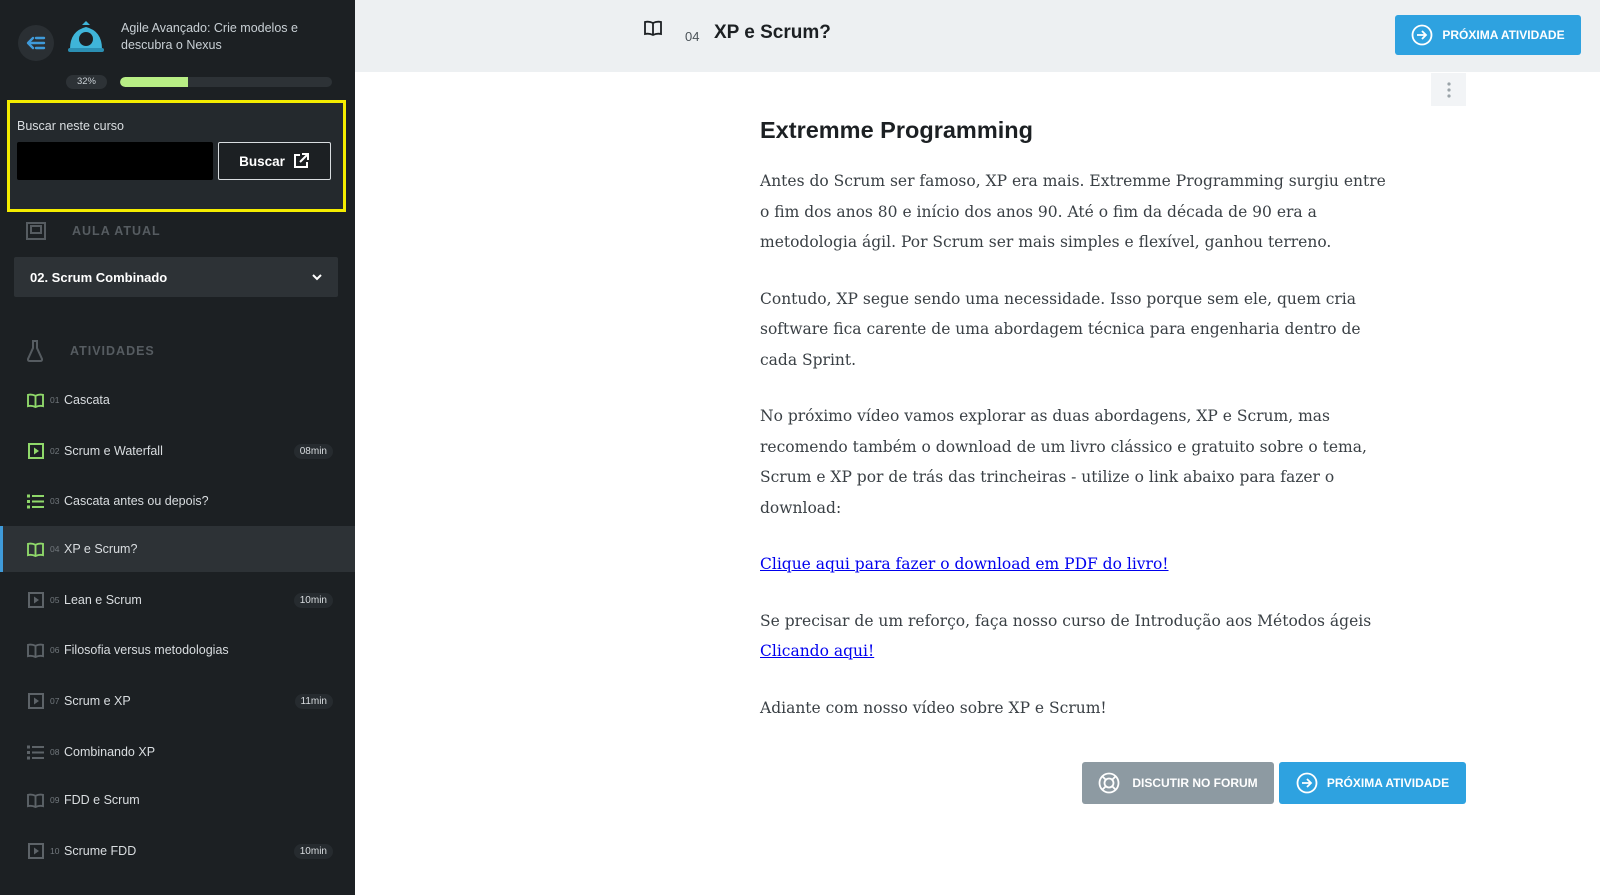 Image resolution: width=1600 pixels, height=895 pixels. I want to click on more-options-button, so click(1448, 89).